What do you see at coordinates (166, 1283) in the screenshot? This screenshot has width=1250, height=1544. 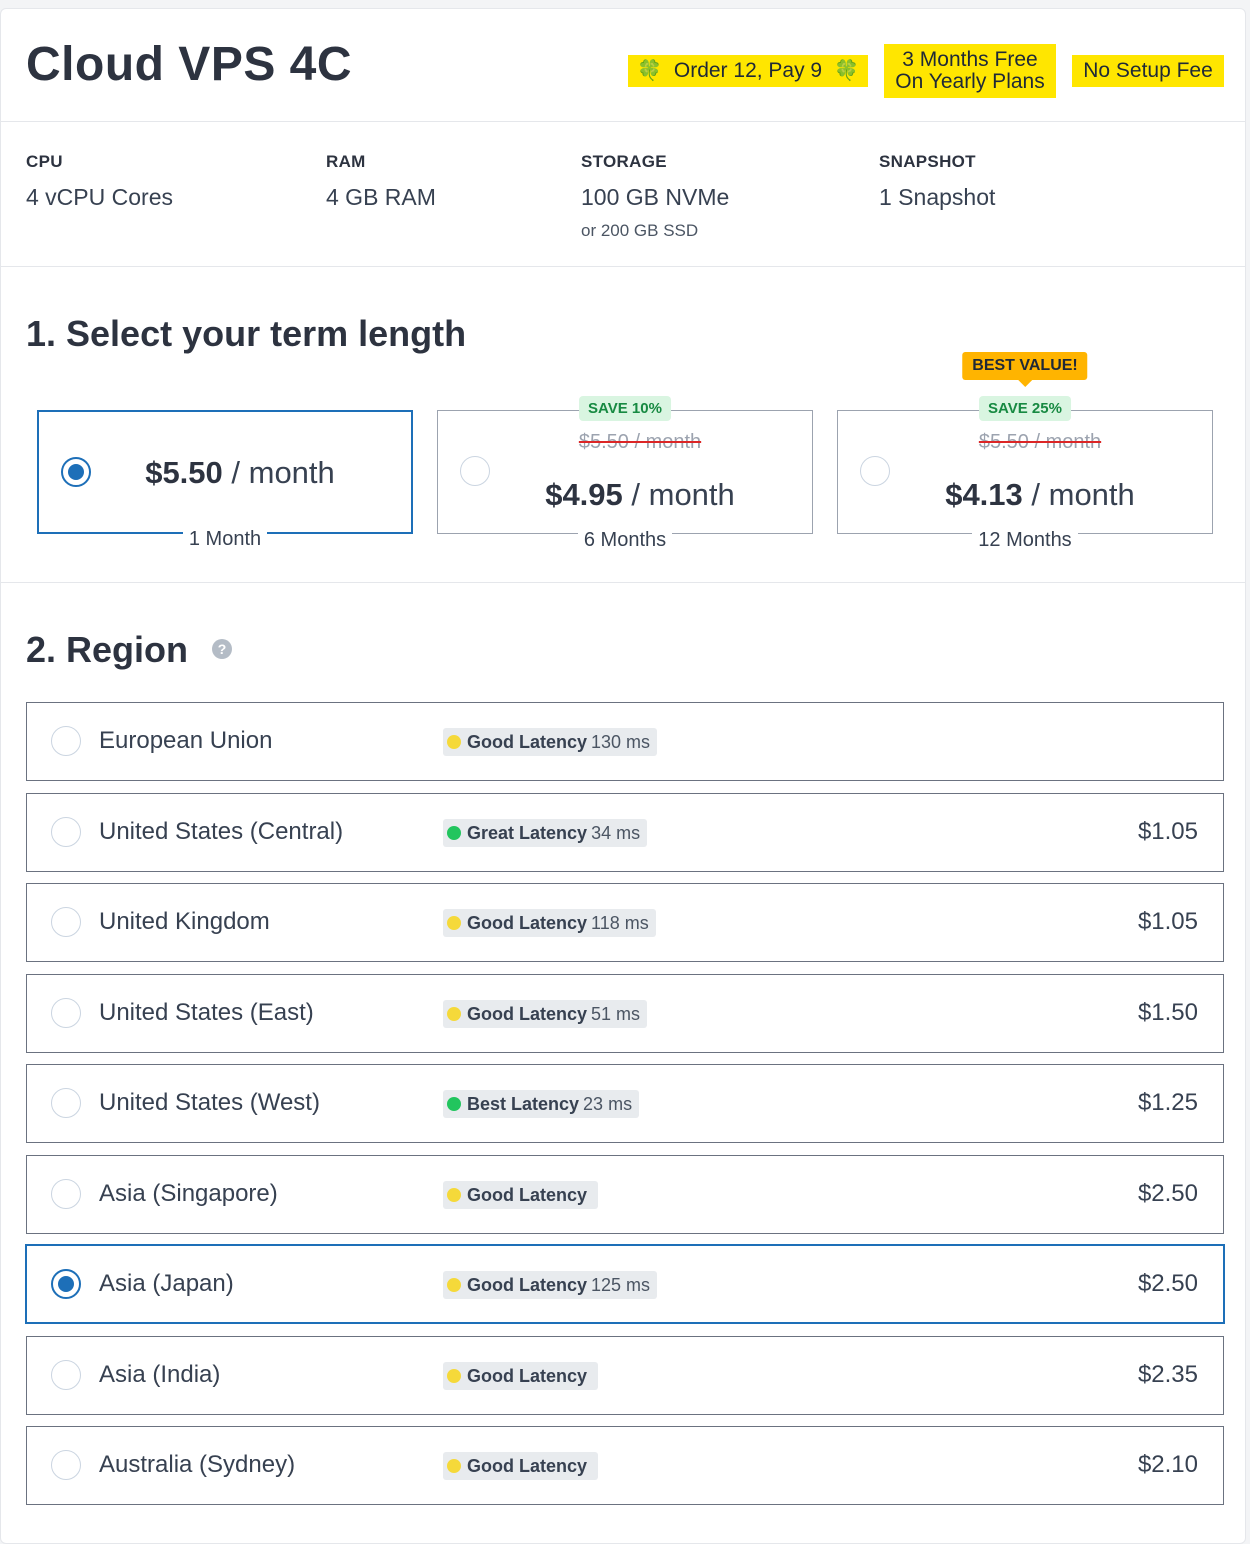 I see `region-name: Asia (Japan)` at bounding box center [166, 1283].